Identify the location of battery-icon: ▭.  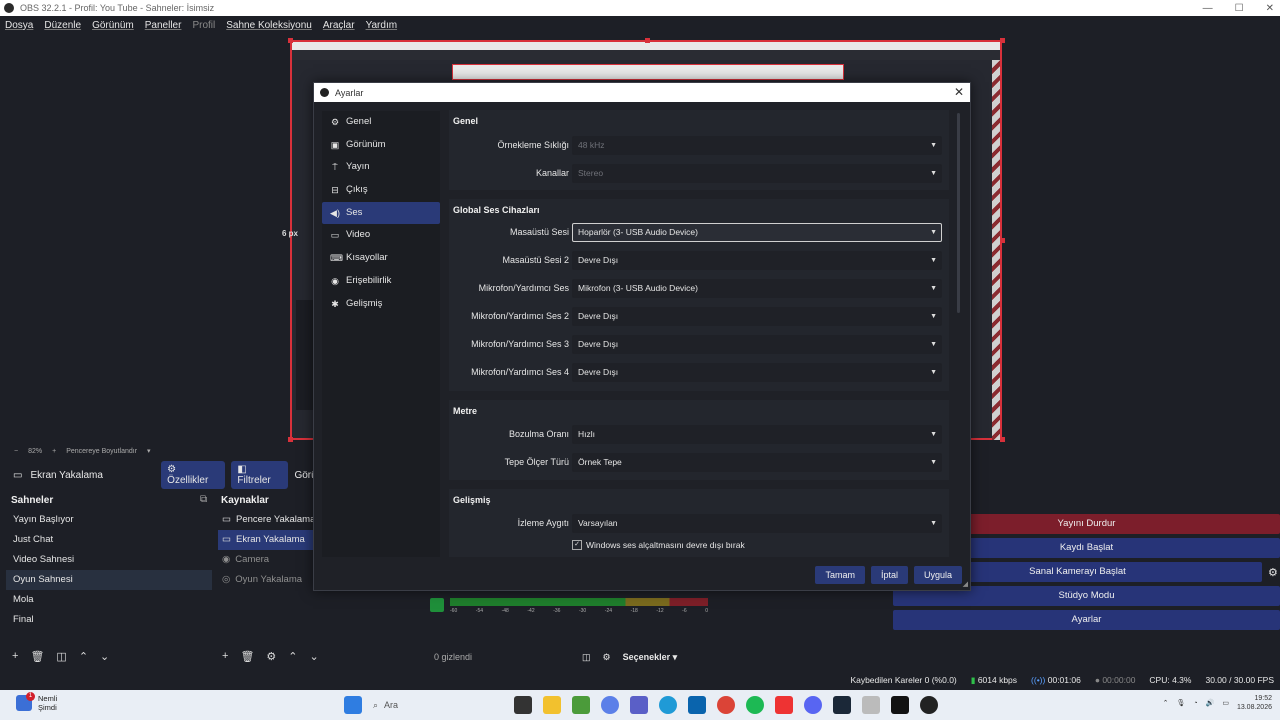
(1225, 703).